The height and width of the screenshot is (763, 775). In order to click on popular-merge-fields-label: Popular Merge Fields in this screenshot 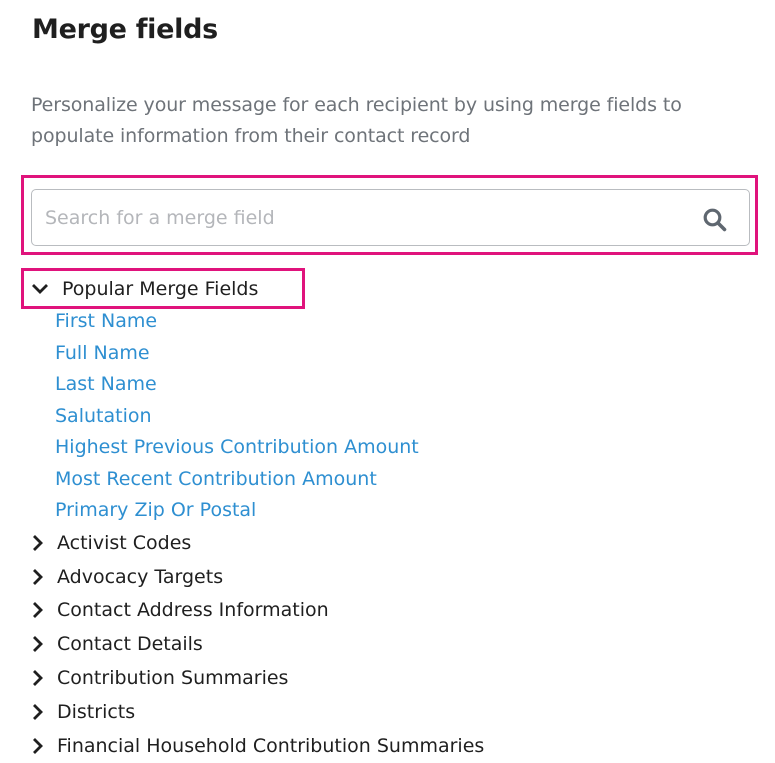, I will do `click(160, 289)`.